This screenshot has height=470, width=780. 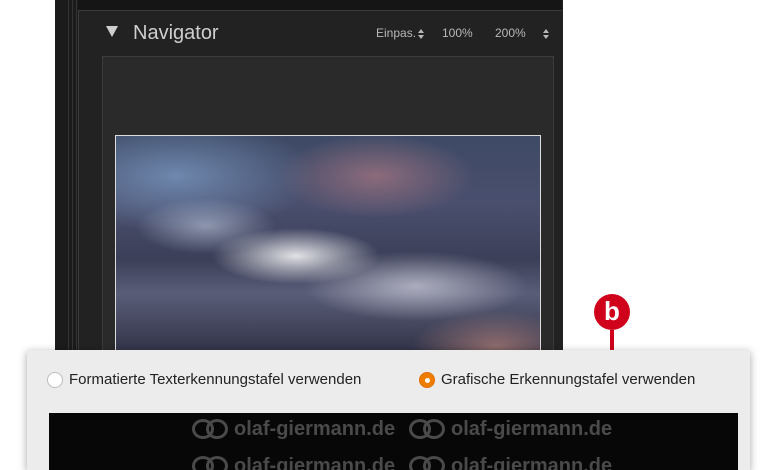 What do you see at coordinates (330, 35) in the screenshot?
I see `navigator-header: Navigator Einpas. 100% 200%` at bounding box center [330, 35].